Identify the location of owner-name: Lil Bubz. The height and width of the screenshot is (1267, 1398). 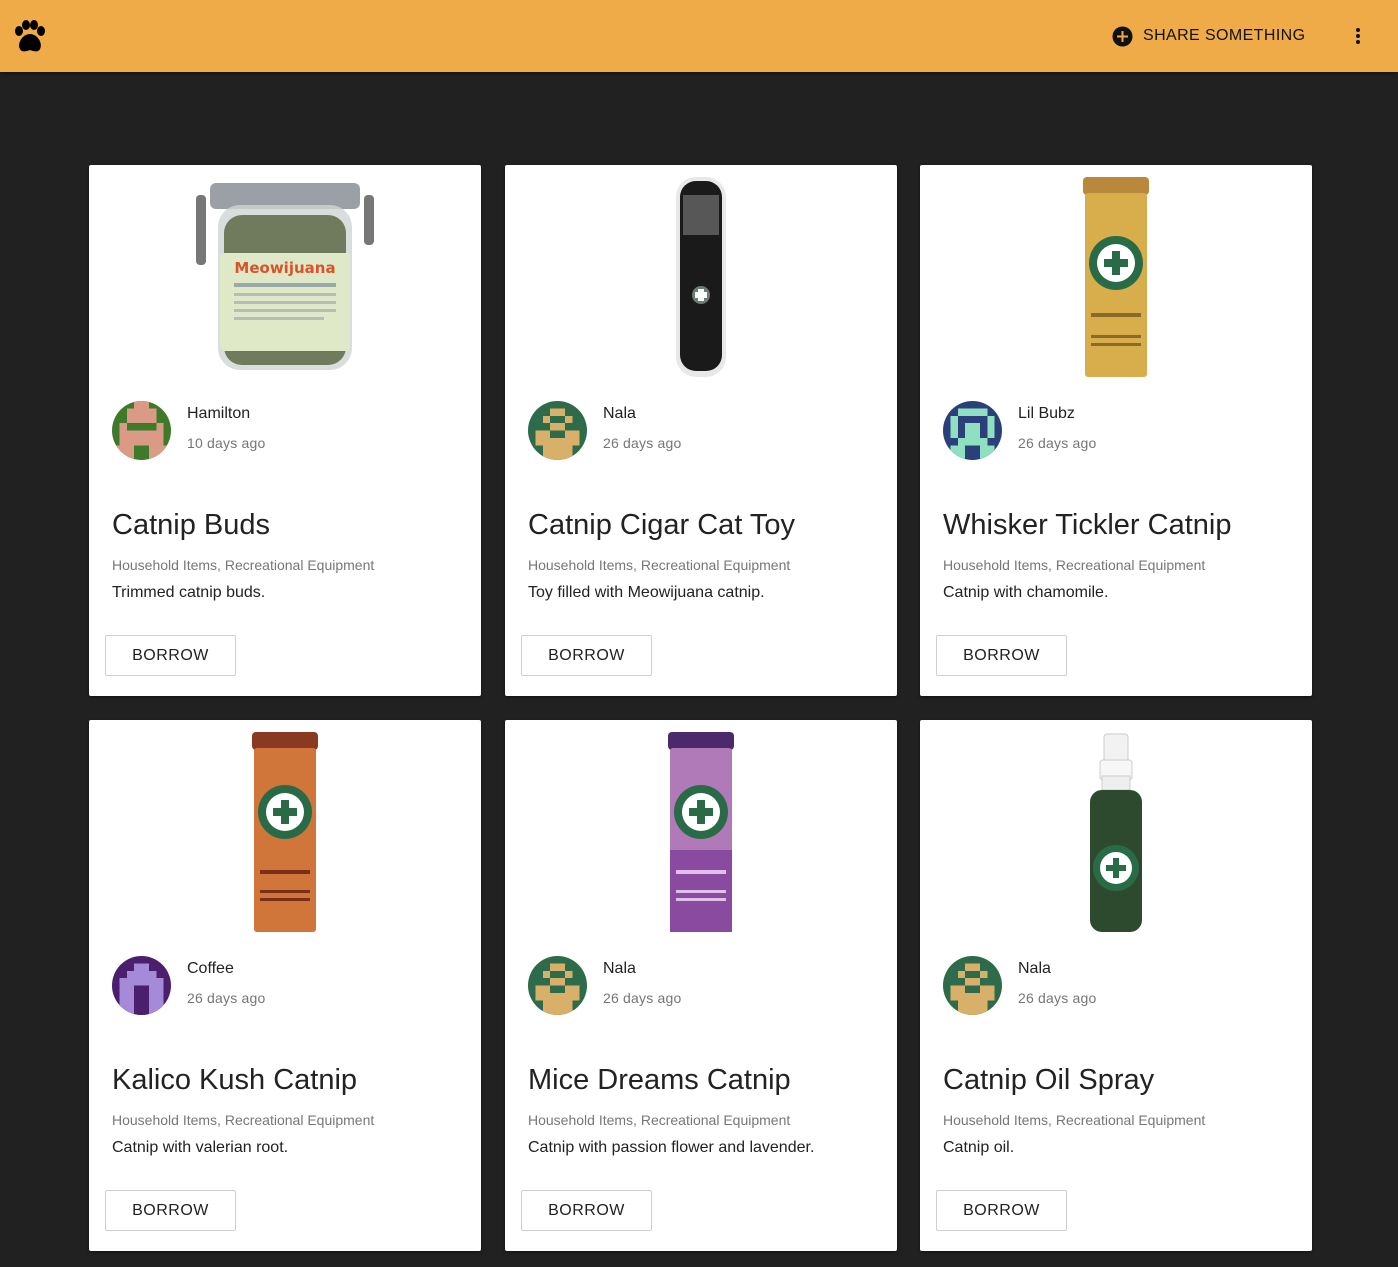
(1046, 413).